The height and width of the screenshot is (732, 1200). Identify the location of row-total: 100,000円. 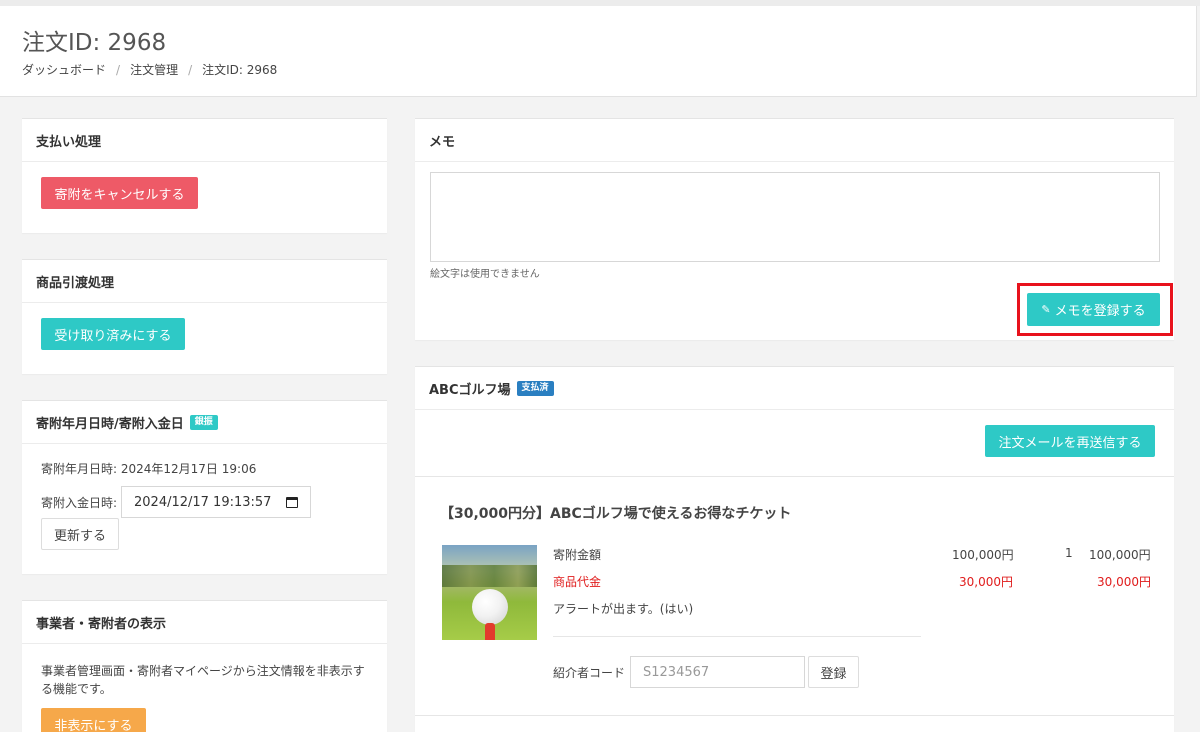
(1120, 555).